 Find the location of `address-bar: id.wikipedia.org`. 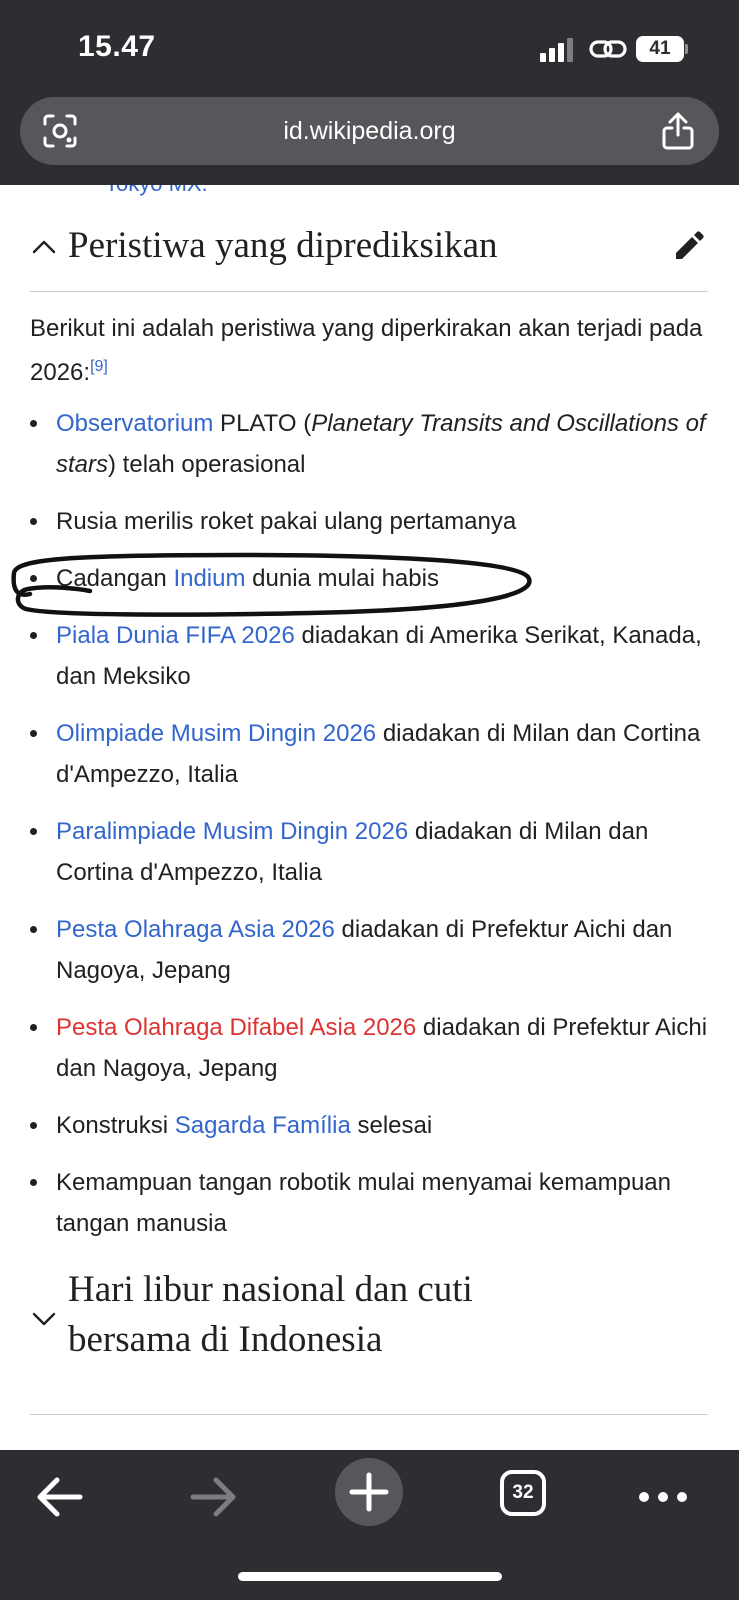

address-bar: id.wikipedia.org is located at coordinates (369, 131).